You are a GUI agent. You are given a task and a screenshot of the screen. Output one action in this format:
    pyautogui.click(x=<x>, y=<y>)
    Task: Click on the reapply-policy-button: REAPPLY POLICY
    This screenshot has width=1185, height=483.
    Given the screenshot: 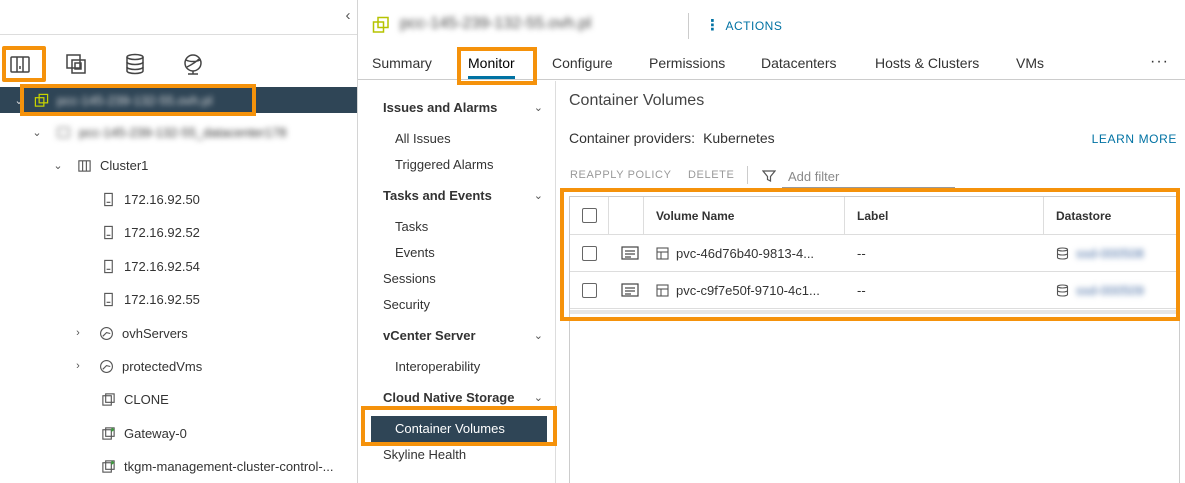 What is the action you would take?
    pyautogui.click(x=621, y=175)
    